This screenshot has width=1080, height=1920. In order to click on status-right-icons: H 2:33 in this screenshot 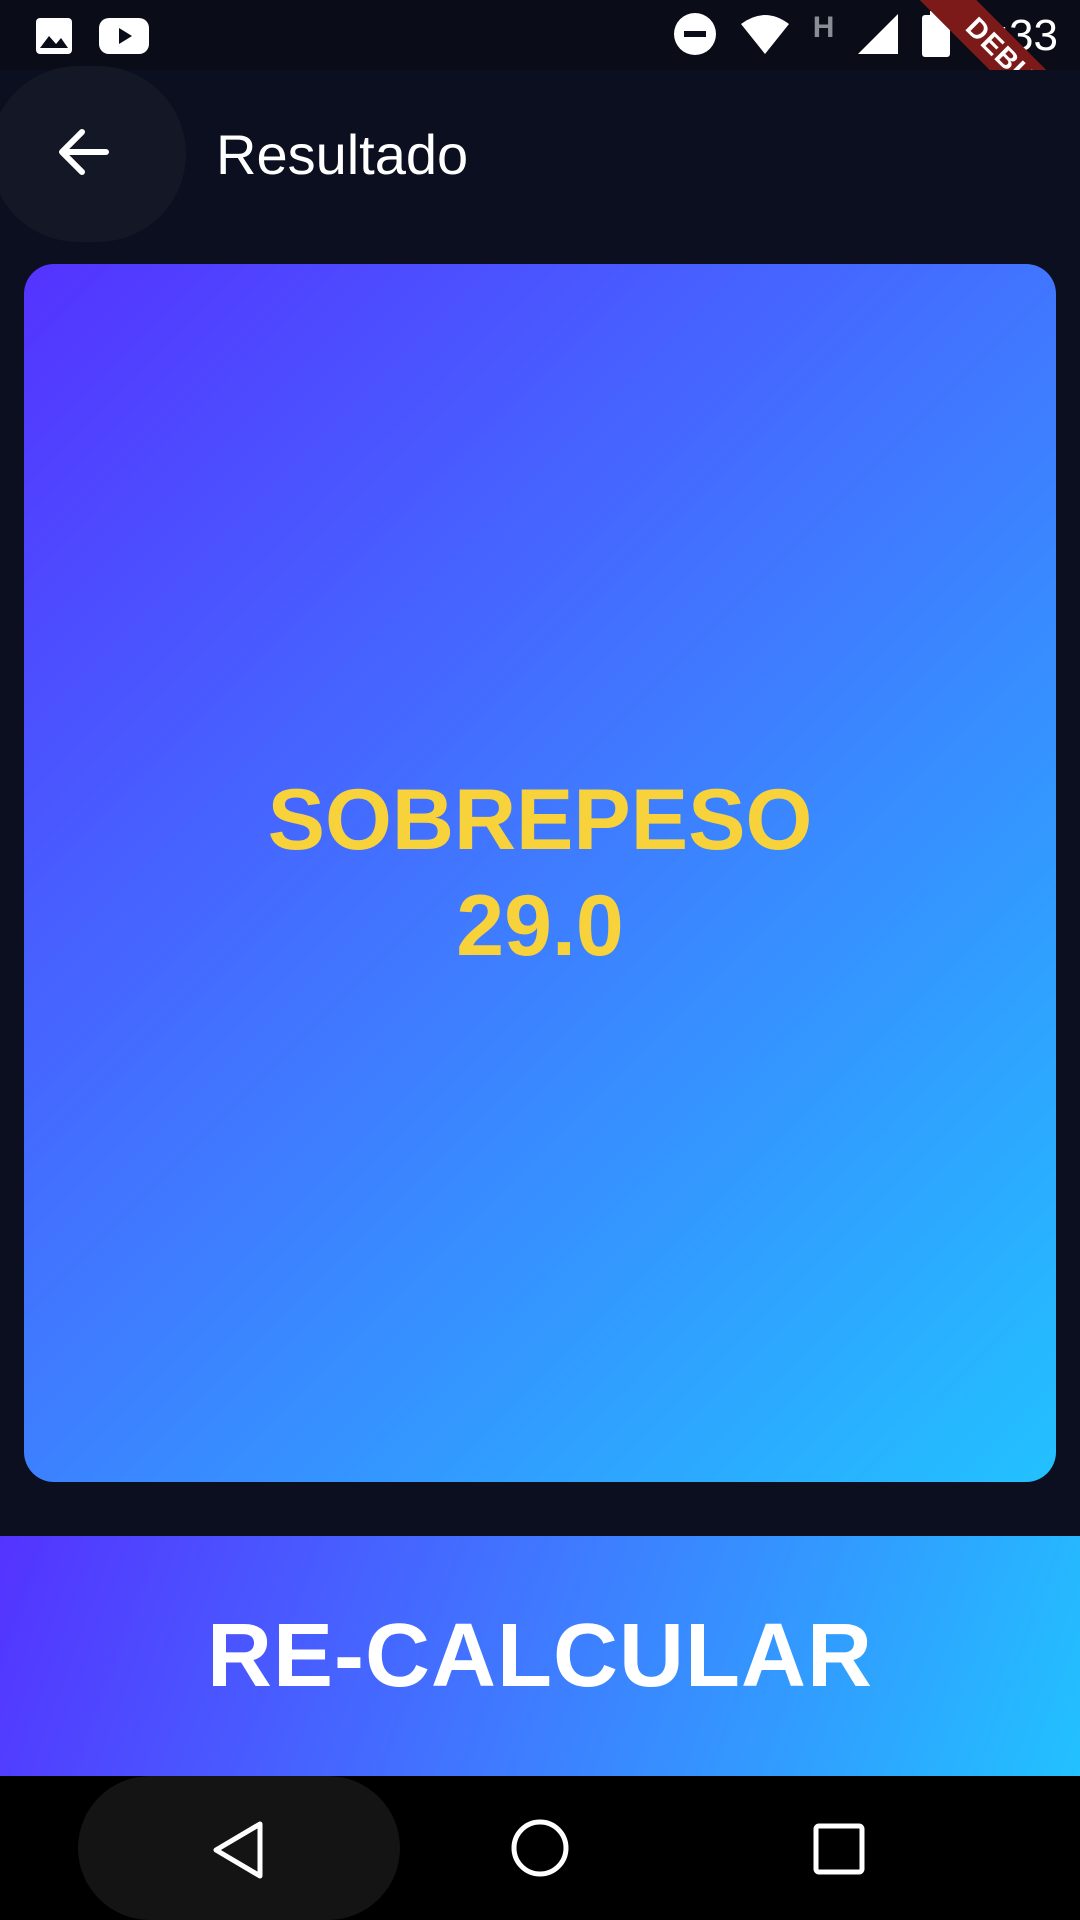, I will do `click(865, 36)`.